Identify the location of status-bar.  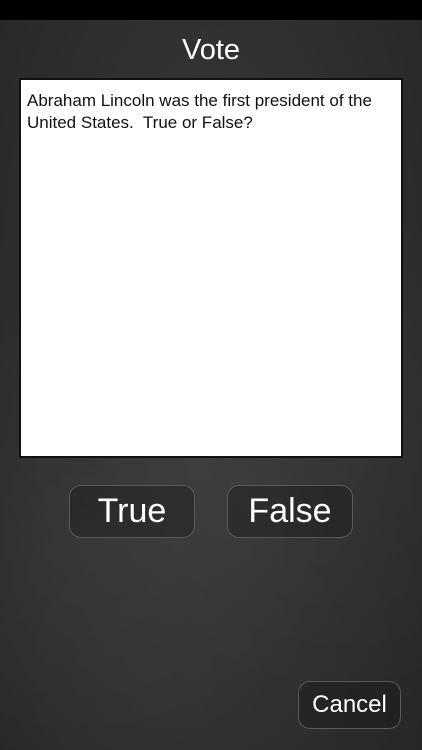
(211, 10).